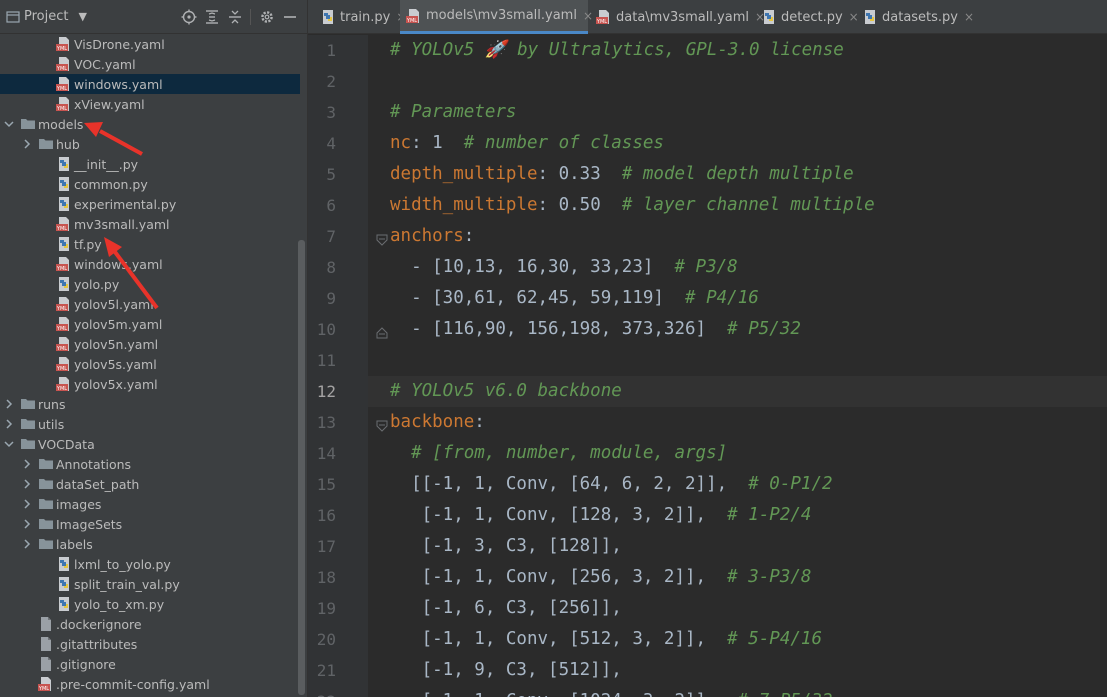 The width and height of the screenshot is (1107, 697). I want to click on tab-label: data\mv3small.yaml, so click(682, 17).